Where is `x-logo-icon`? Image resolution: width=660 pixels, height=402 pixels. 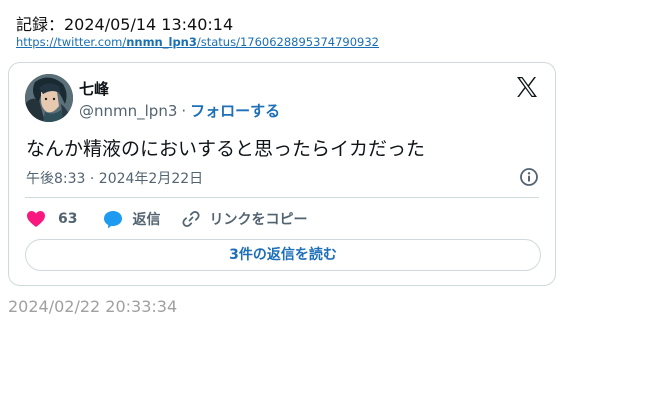
x-logo-icon is located at coordinates (527, 87).